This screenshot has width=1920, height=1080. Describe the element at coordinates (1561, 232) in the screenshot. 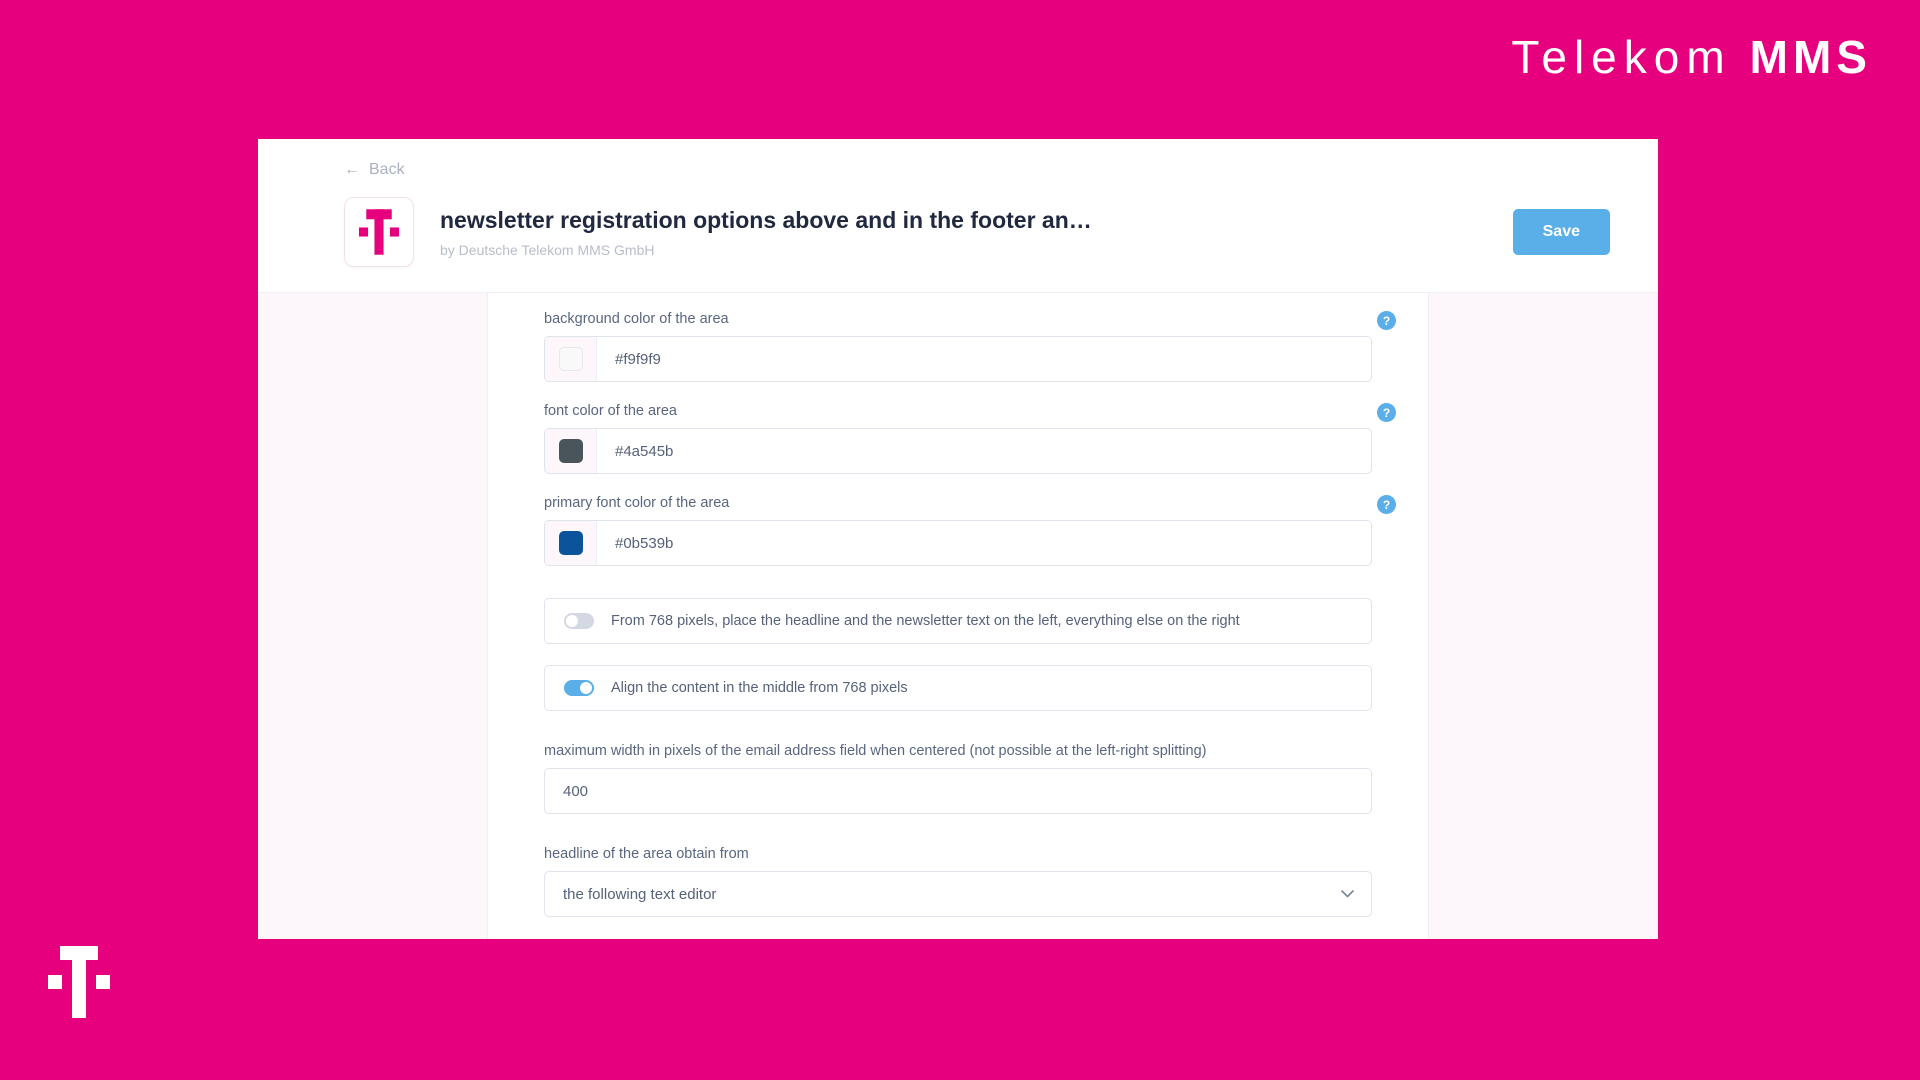

I see `save-button: Save` at that location.